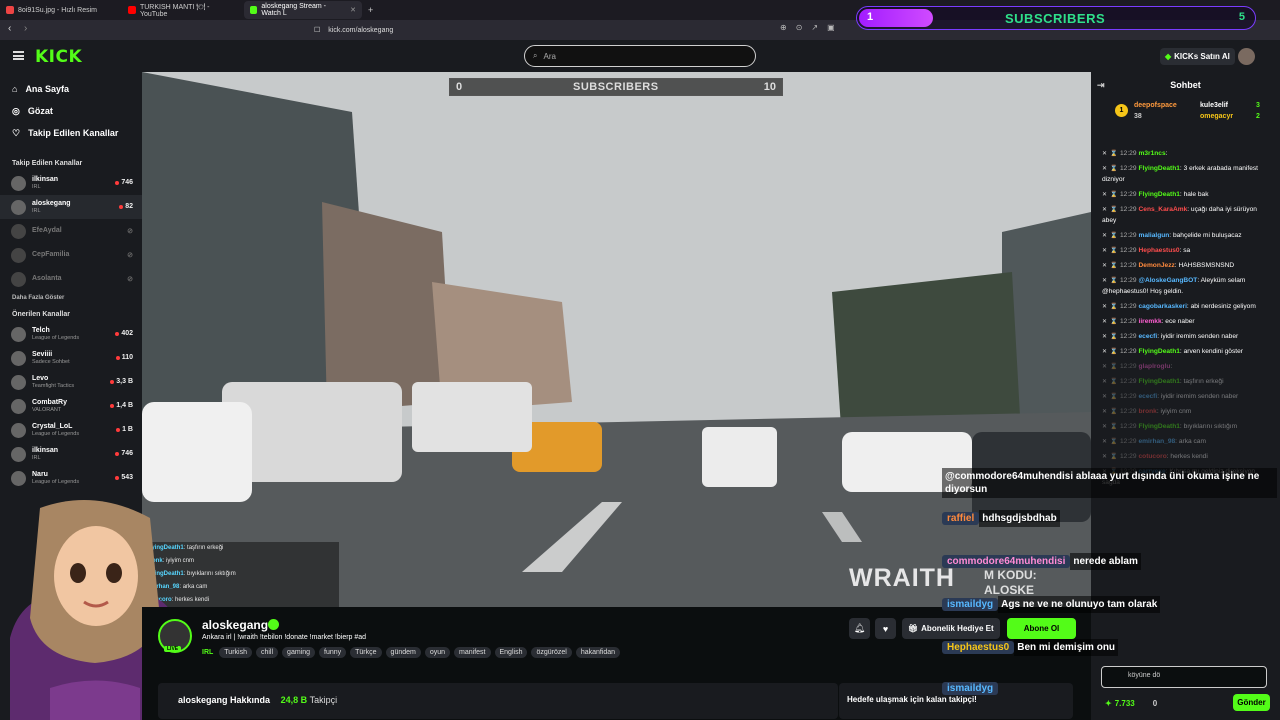  I want to click on stream-tag: Türkçe, so click(366, 652).